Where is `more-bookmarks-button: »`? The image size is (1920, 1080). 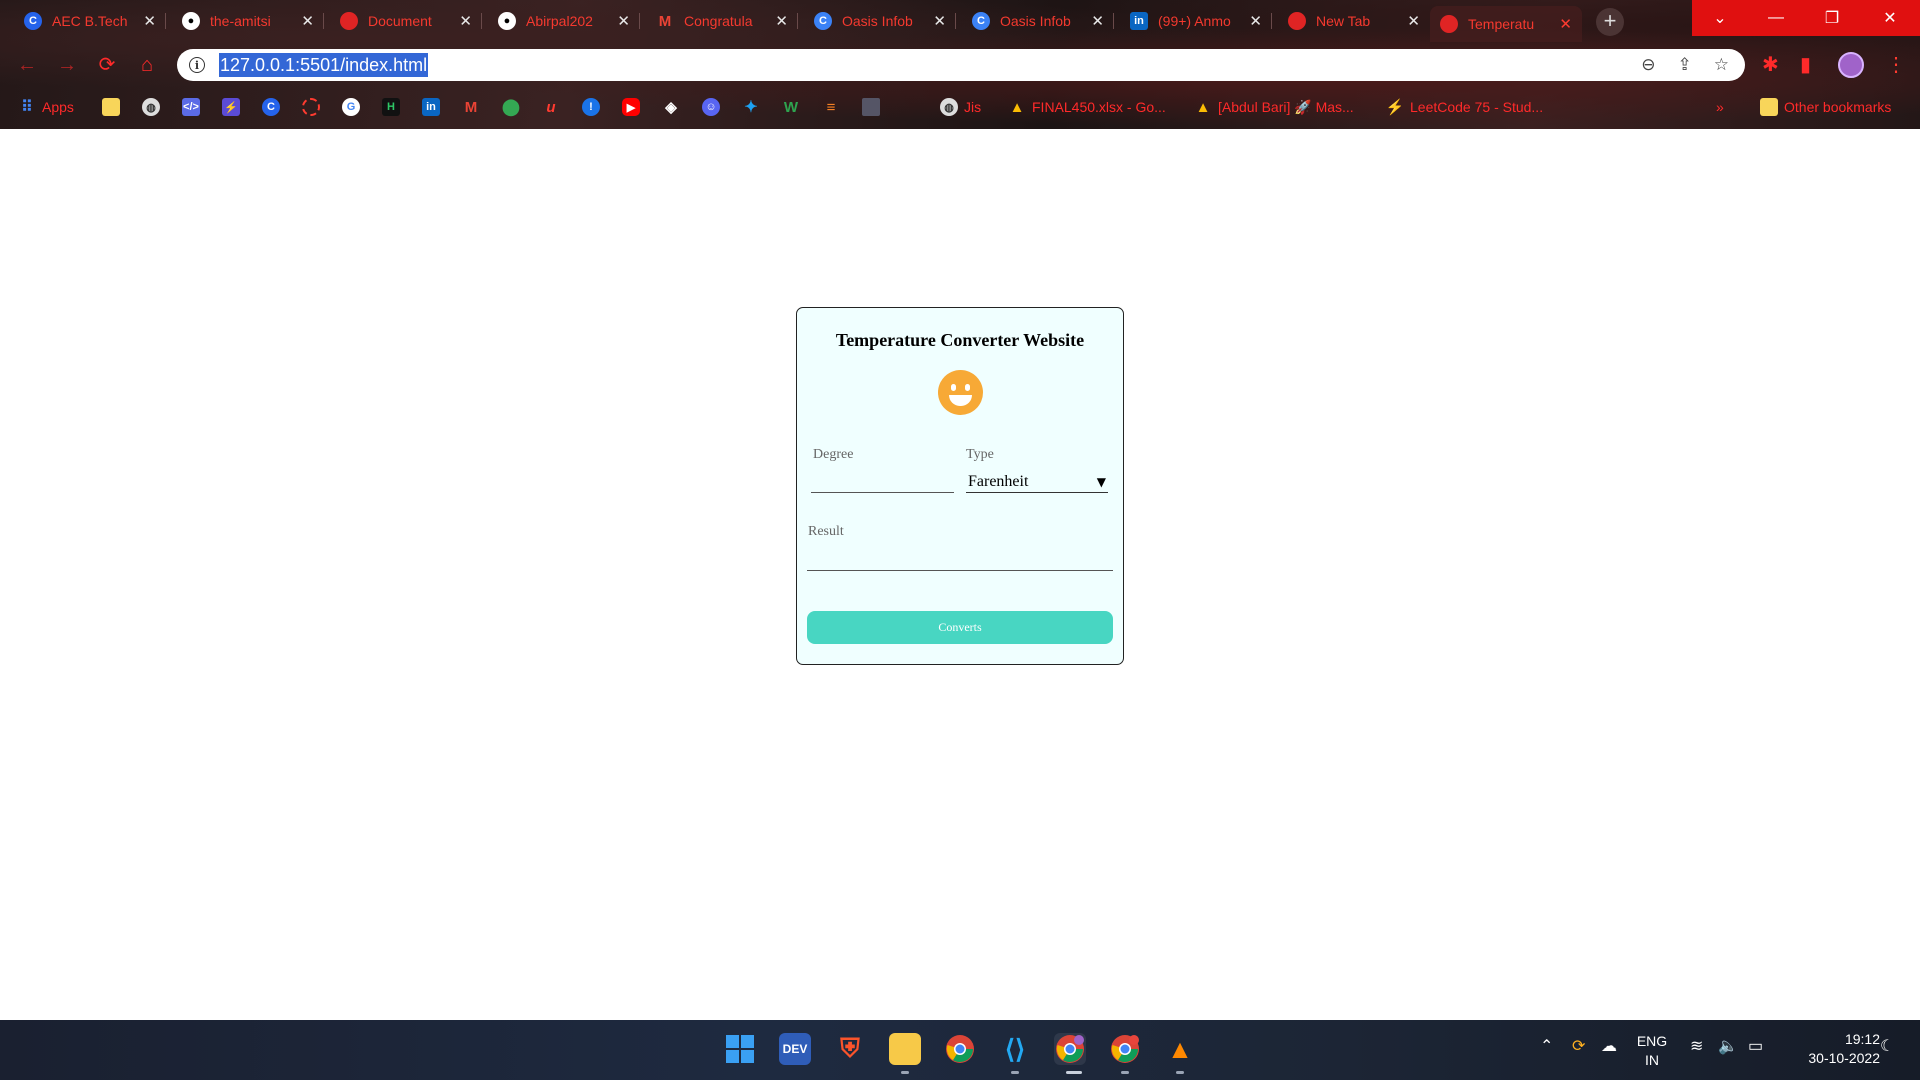
more-bookmarks-button: » is located at coordinates (1720, 107).